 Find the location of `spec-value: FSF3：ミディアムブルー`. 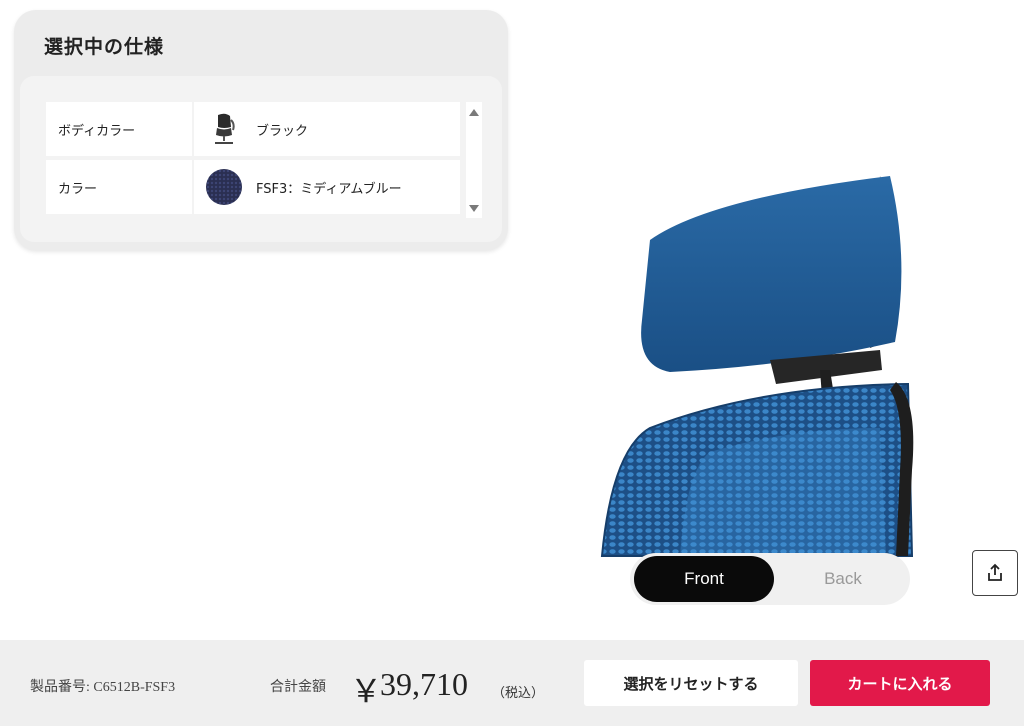

spec-value: FSF3：ミディアムブルー is located at coordinates (329, 189).